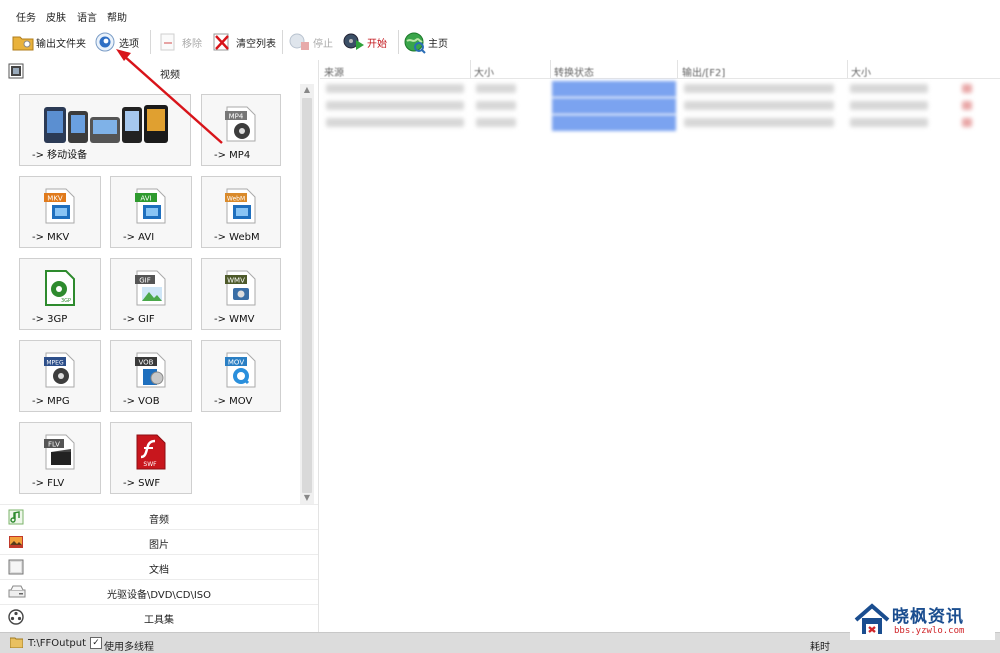  What do you see at coordinates (129, 647) in the screenshot?
I see `multithread-label: 使用多线程` at bounding box center [129, 647].